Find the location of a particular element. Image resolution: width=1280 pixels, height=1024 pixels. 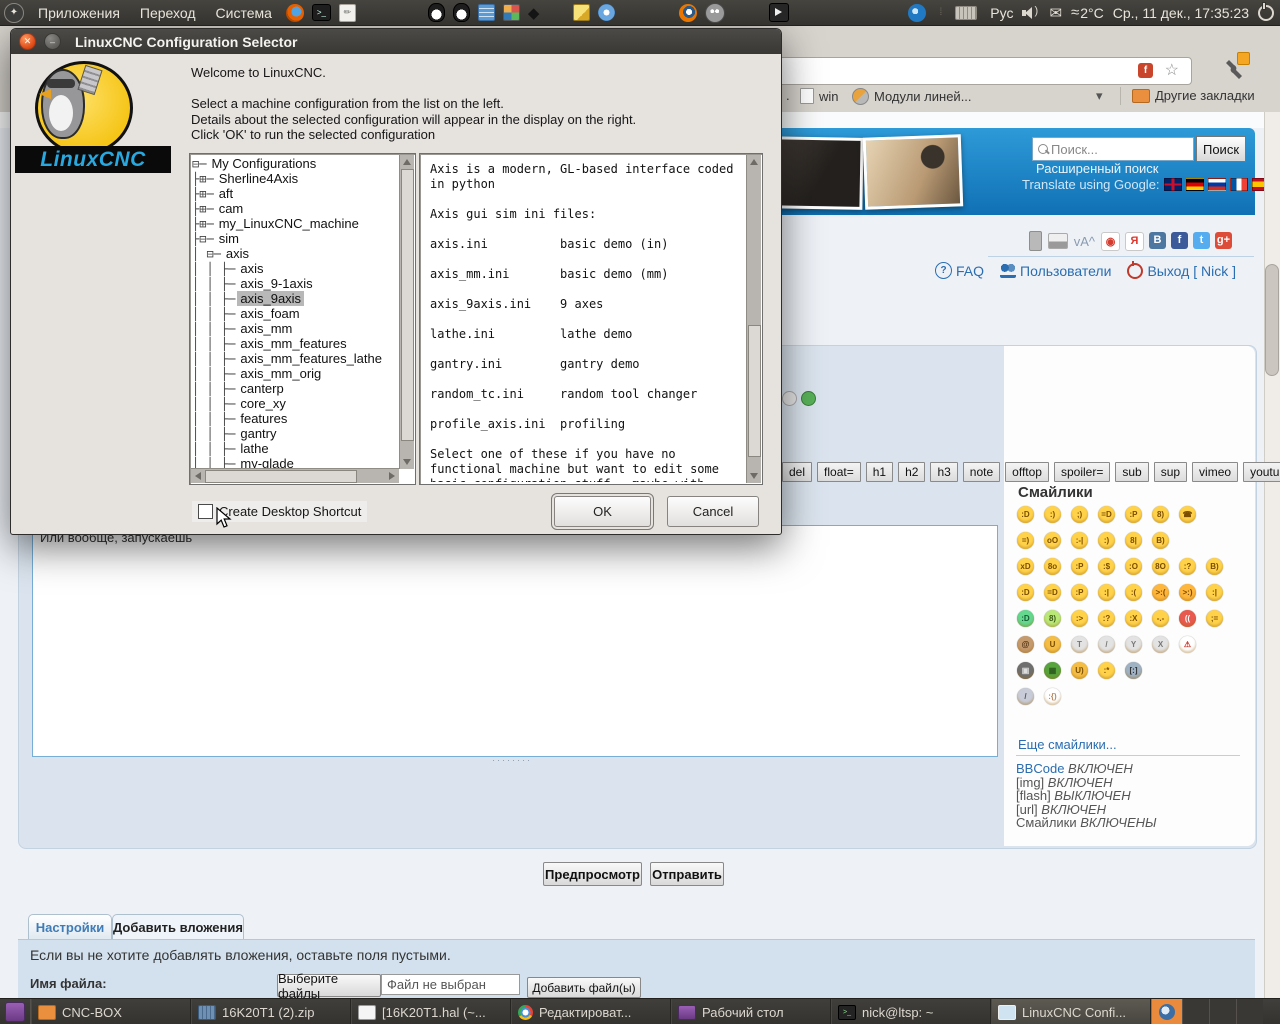

gallery-icon is located at coordinates (1057, 241).